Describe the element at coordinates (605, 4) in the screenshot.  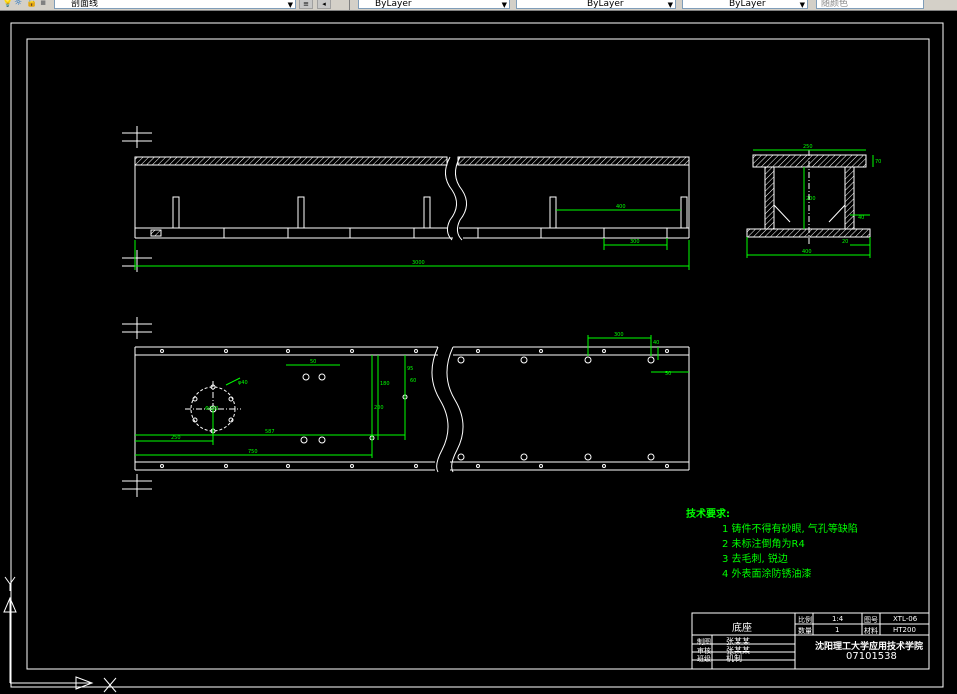
I see `linetype-value: ByLayer` at that location.